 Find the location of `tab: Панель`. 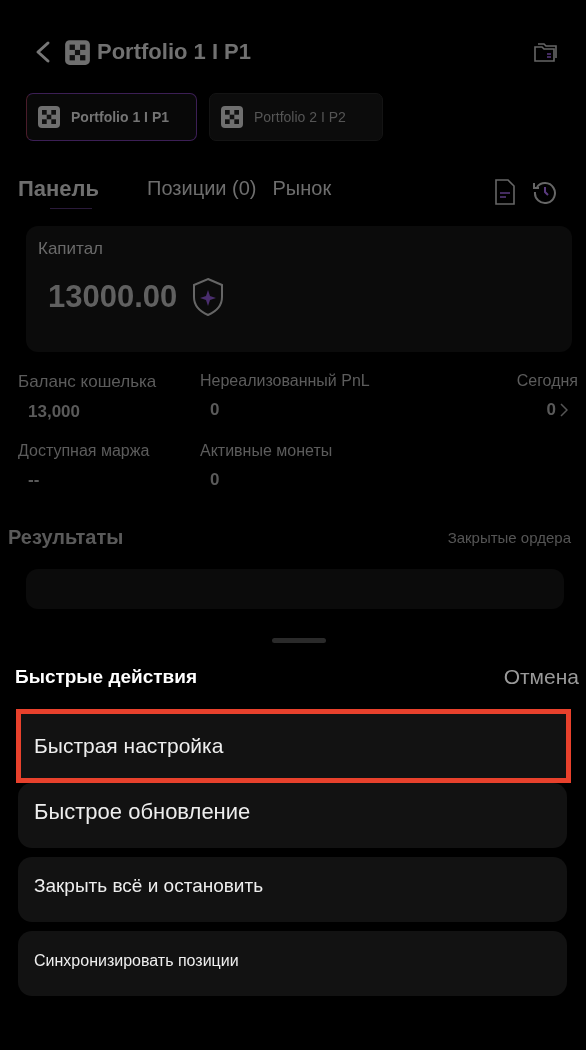

tab: Панель is located at coordinates (59, 192).